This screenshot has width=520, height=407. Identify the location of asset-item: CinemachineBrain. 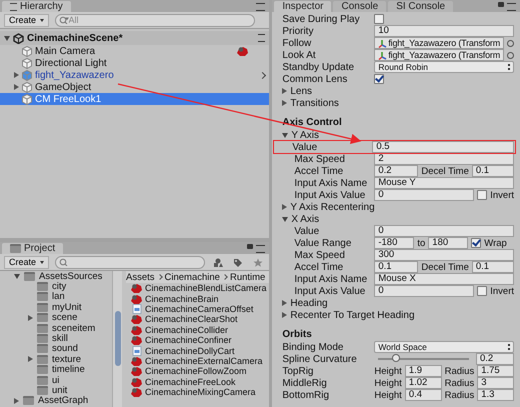
(198, 298).